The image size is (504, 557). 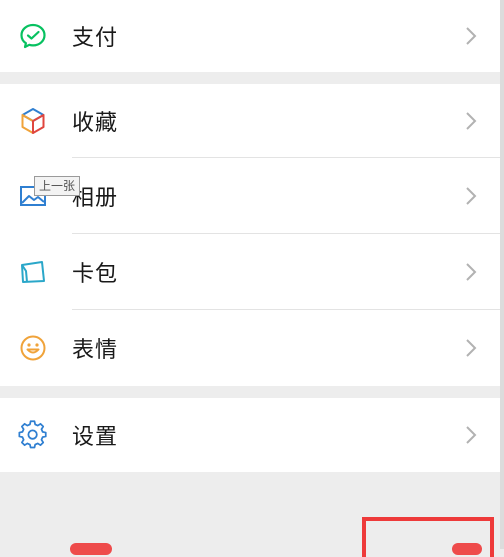 What do you see at coordinates (250, 348) in the screenshot?
I see `menu-item-stickers: 表情` at bounding box center [250, 348].